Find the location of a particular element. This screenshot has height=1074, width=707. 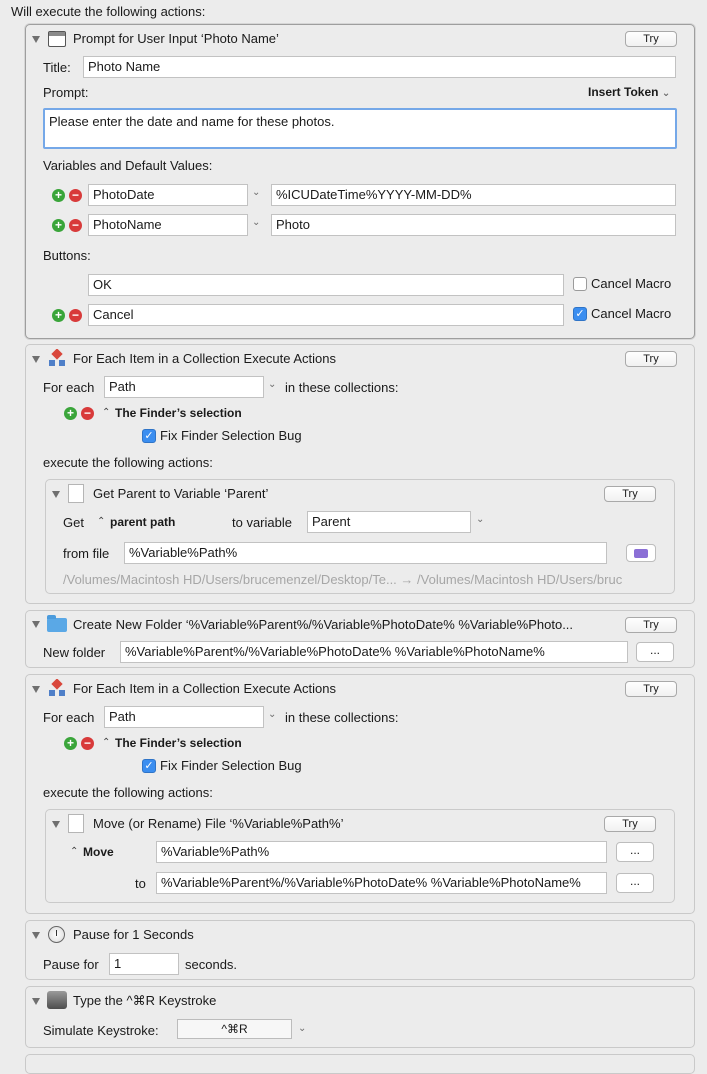

to-variable-label: to variable is located at coordinates (262, 522).